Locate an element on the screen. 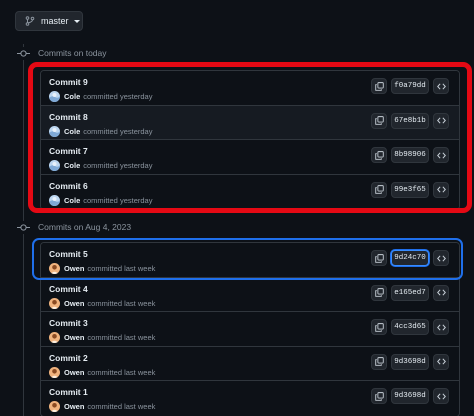 This screenshot has height=416, width=474. commit-title: Commit 6 is located at coordinates (68, 186).